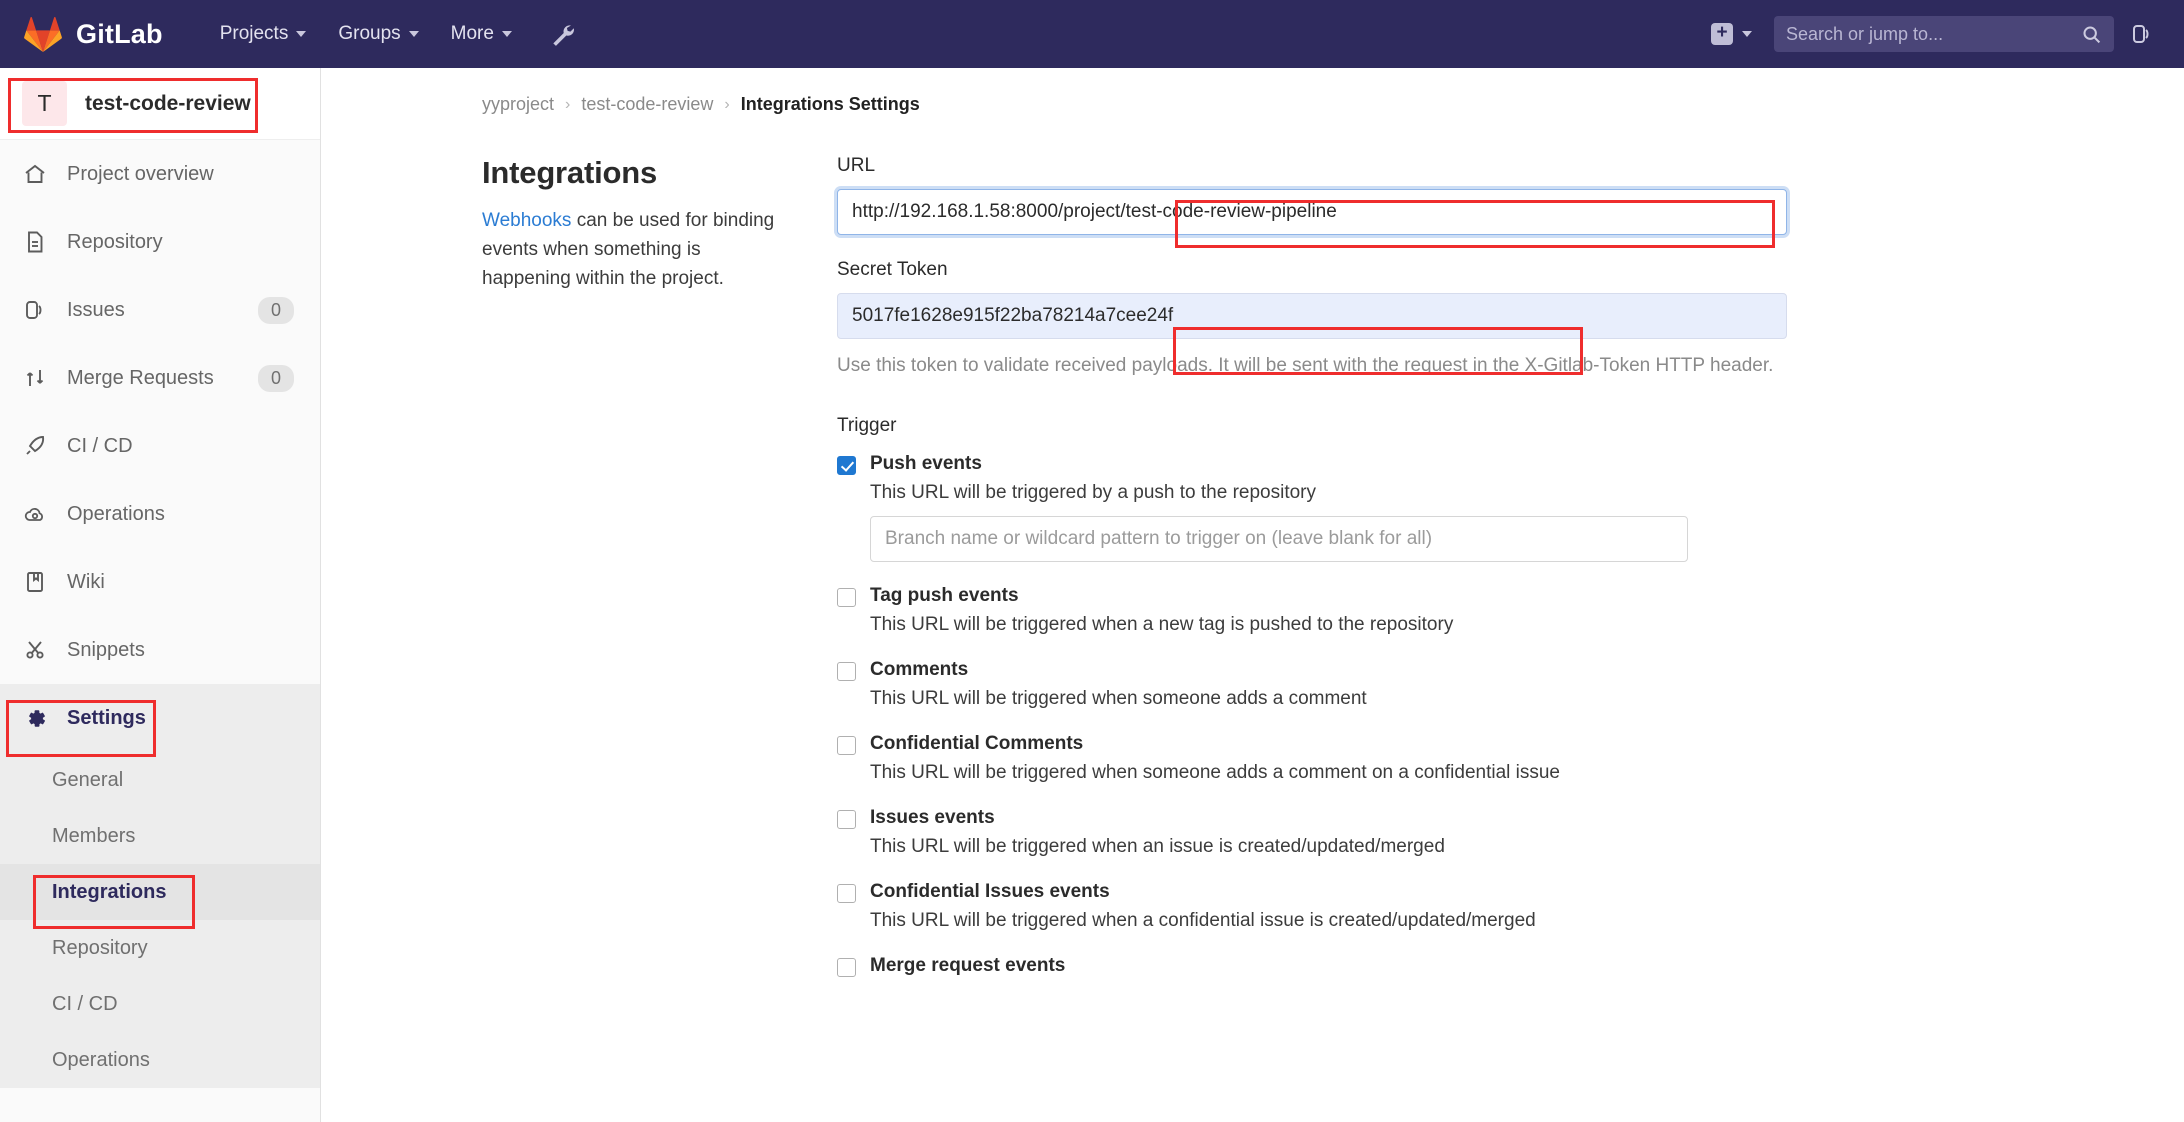 The width and height of the screenshot is (2184, 1122). I want to click on sidebar-item-repository: Repository, so click(160, 242).